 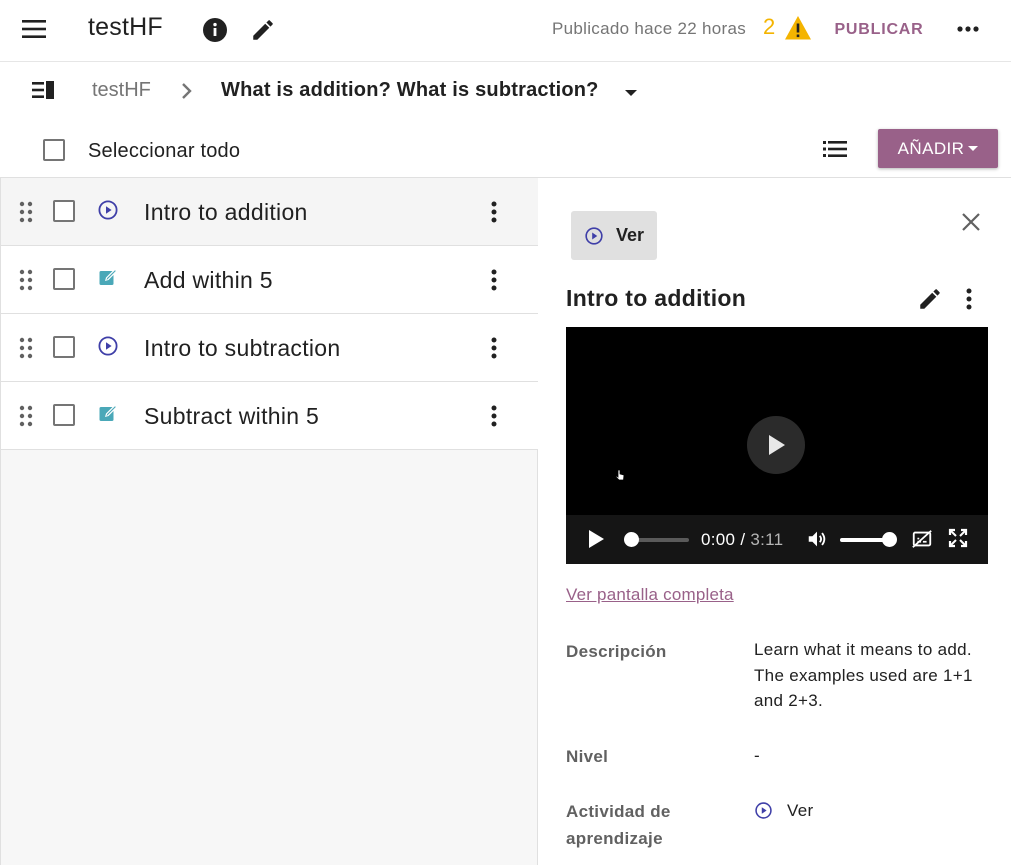 I want to click on volume-bar, so click(x=864, y=540).